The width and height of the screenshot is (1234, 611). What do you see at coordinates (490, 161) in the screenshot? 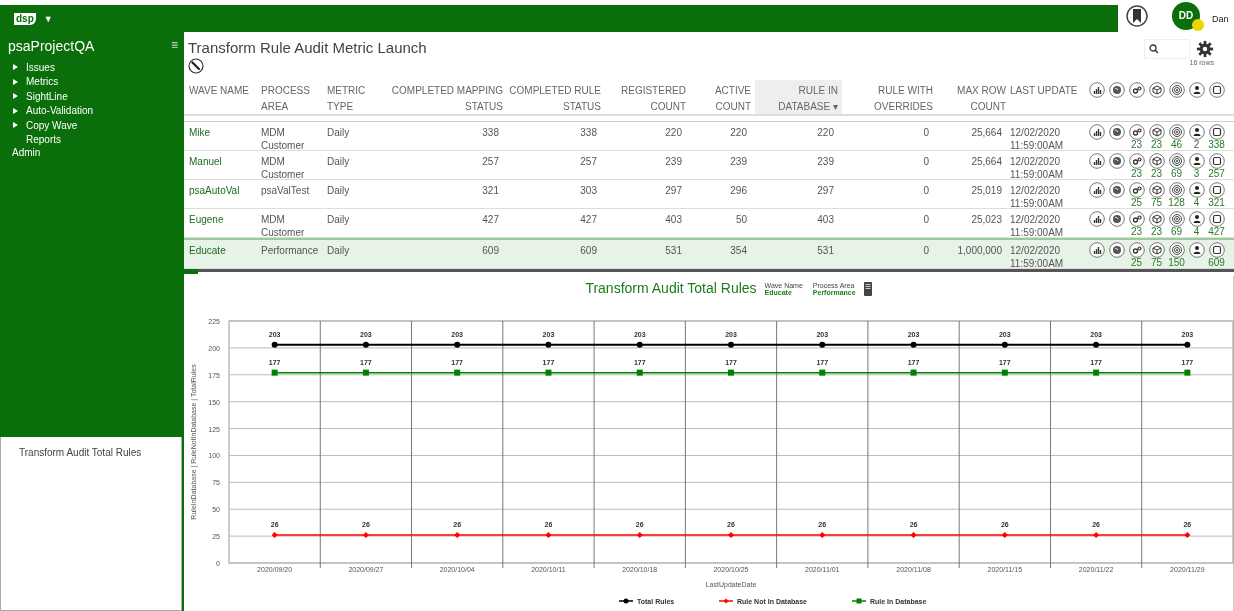
I see `table-cell-text: 257` at bounding box center [490, 161].